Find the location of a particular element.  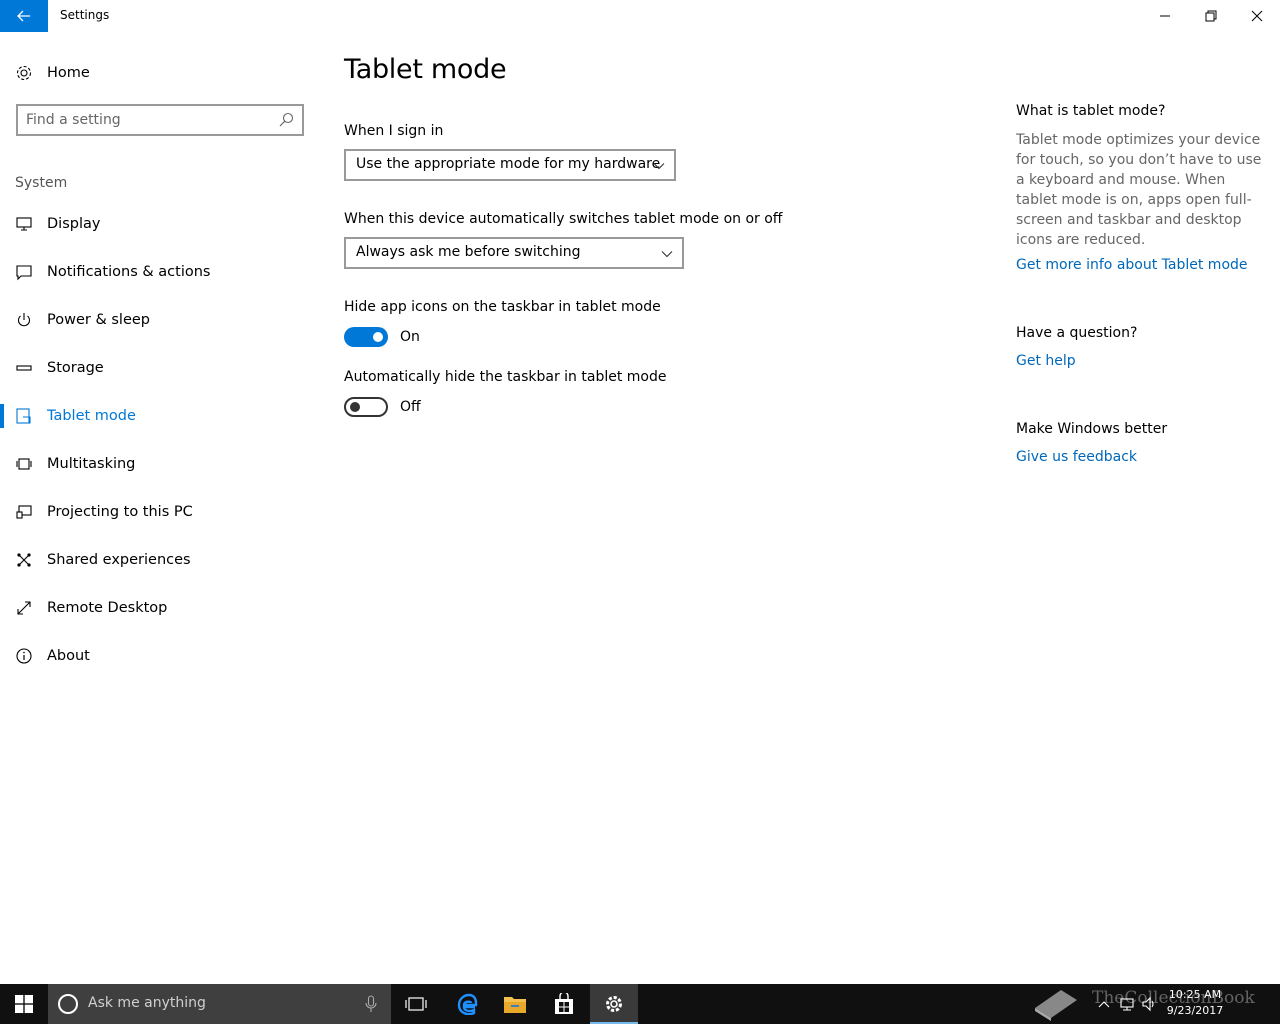

sidebar-item-label: About is located at coordinates (68, 656).